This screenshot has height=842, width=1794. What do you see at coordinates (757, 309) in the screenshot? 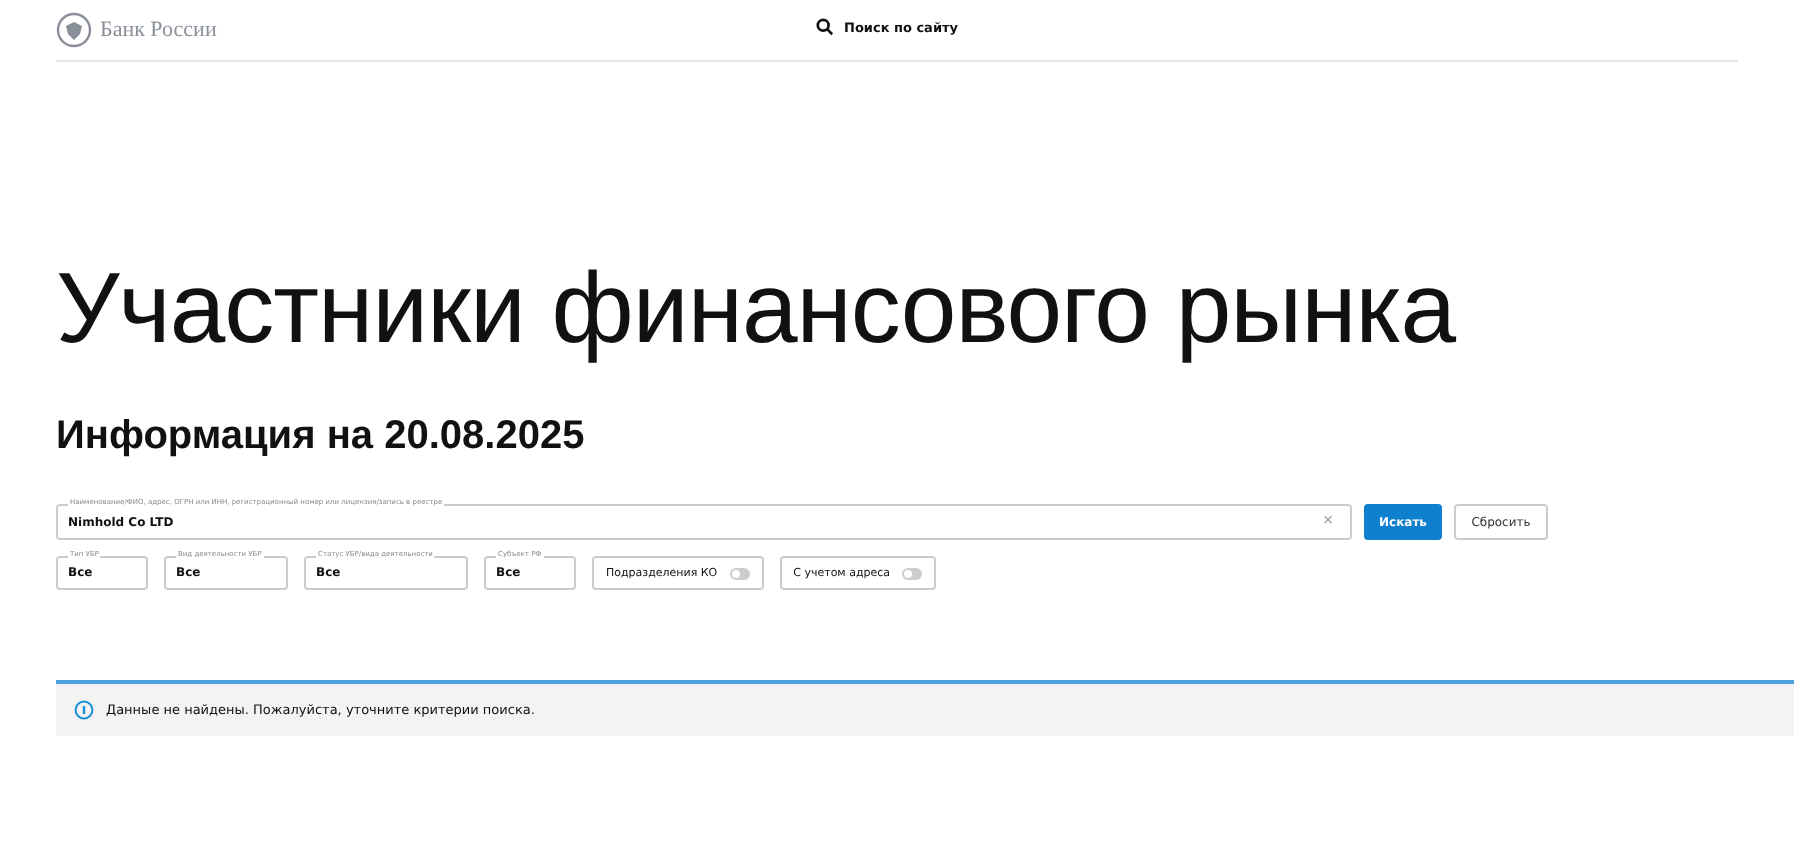
I see `page-title: Участники финансового рынка` at bounding box center [757, 309].